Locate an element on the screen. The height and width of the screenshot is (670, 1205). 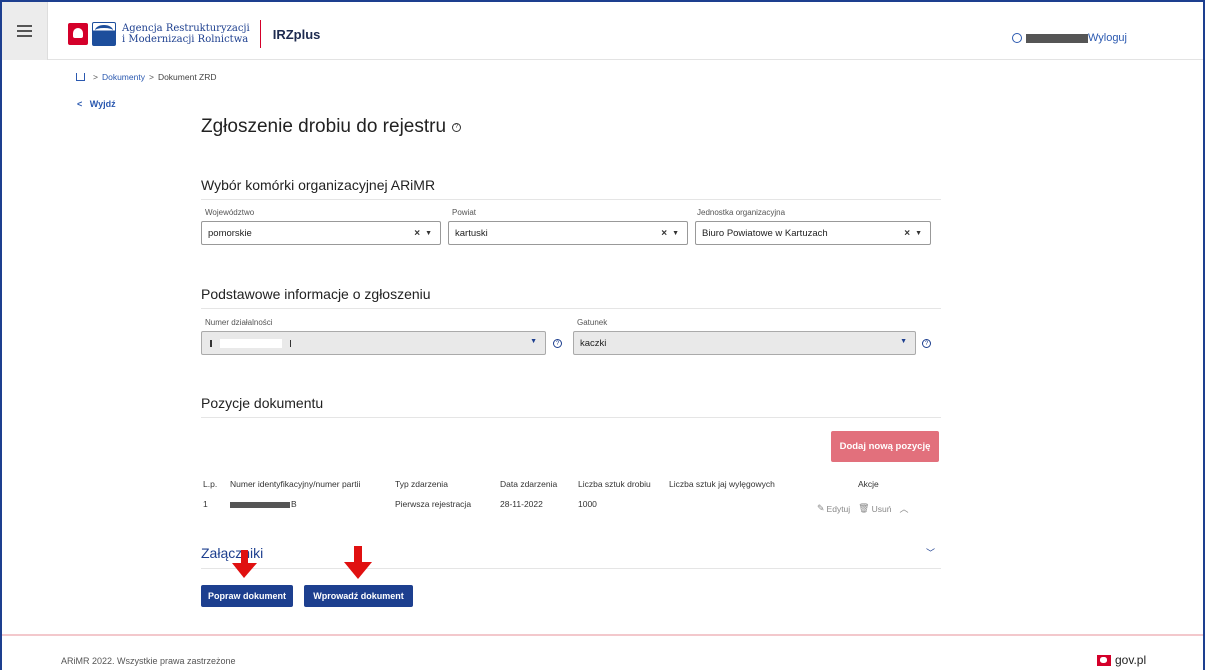
row-event-date: 28-11-2022 is located at coordinates (521, 504).